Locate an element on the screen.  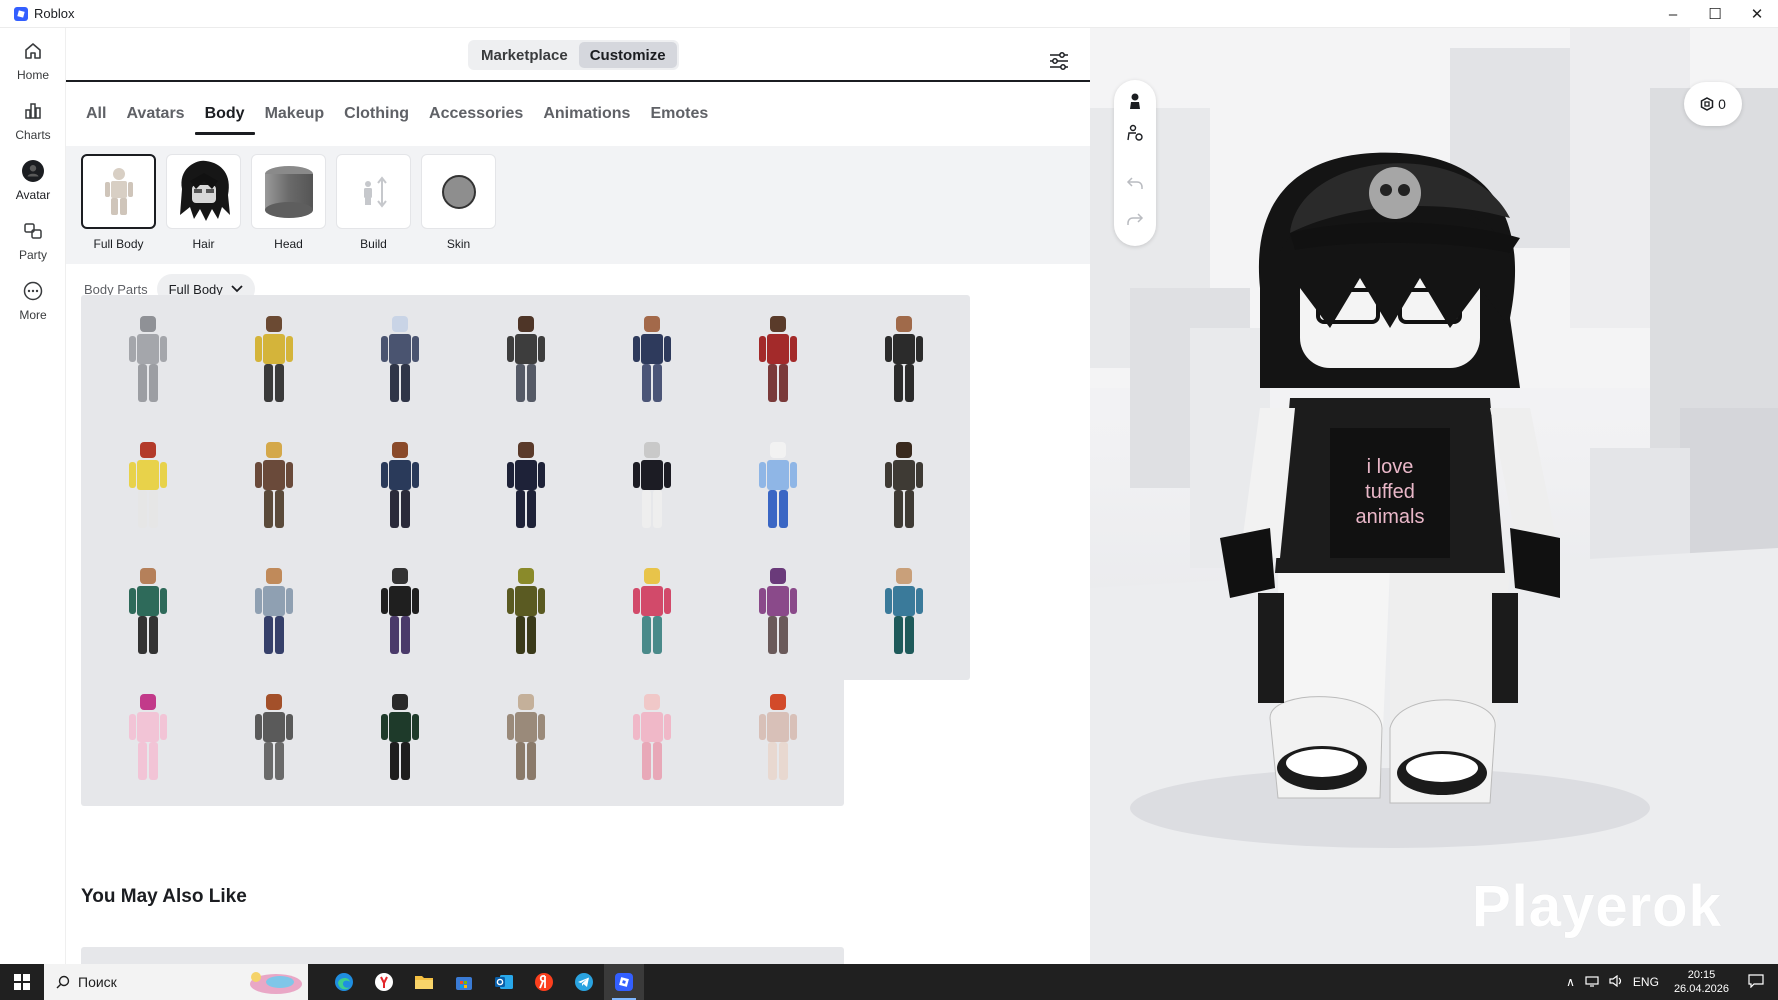
start-button is located at coordinates (22, 982).